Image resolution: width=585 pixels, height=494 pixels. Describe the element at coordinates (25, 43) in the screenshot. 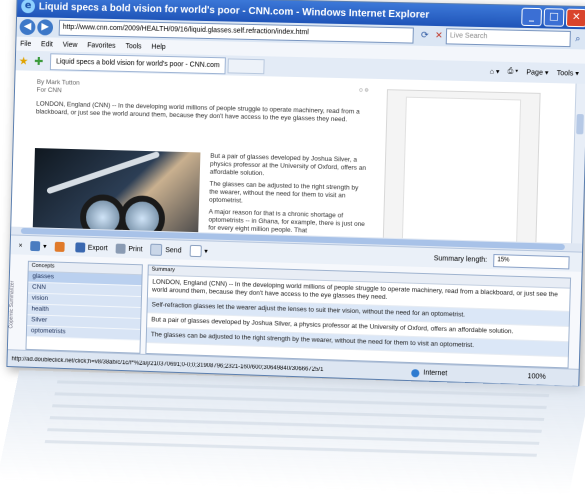

I see `menu-file: File` at that location.